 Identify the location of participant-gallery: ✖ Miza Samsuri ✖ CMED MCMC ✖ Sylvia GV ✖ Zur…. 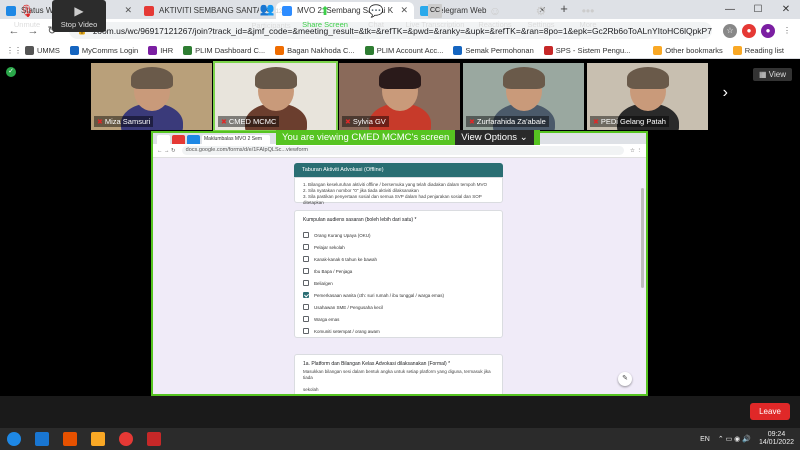
(401, 96).